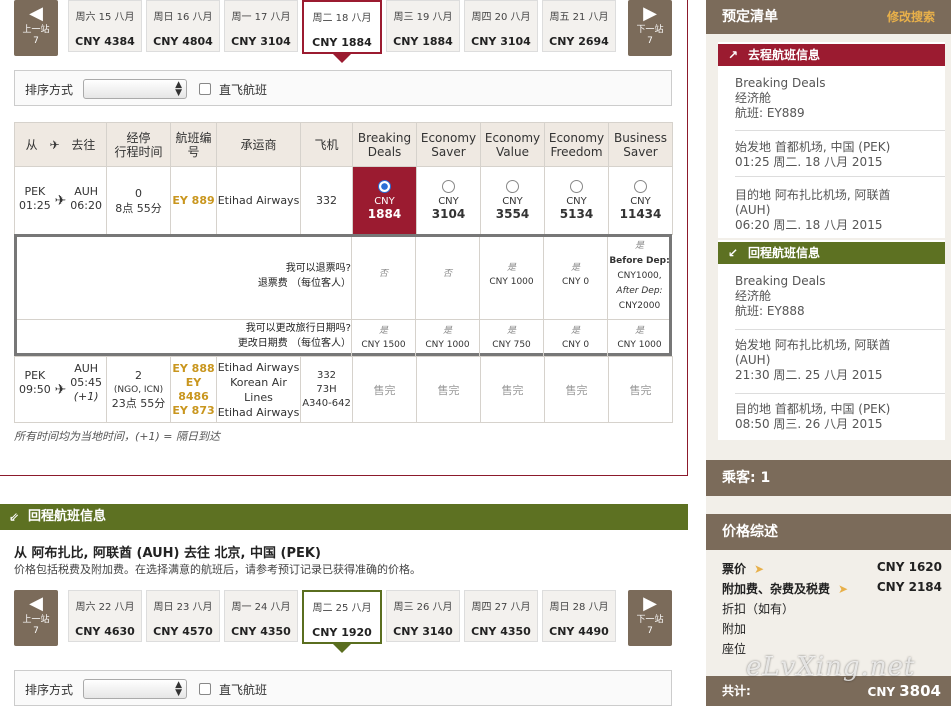 This screenshot has width=951, height=707. Describe the element at coordinates (575, 338) in the screenshot. I see `change-rule: 是 CNY 0` at that location.